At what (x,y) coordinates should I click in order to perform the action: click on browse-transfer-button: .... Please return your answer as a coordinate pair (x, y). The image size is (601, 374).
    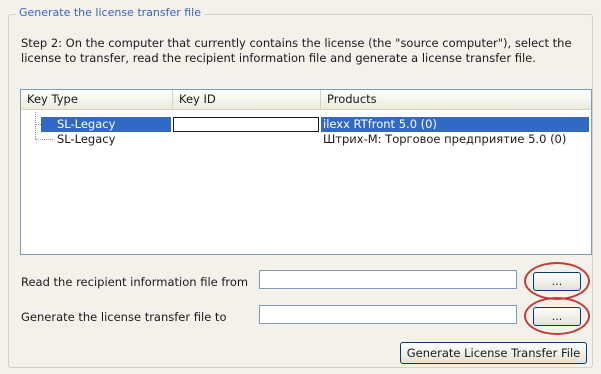
    Looking at the image, I should click on (557, 316).